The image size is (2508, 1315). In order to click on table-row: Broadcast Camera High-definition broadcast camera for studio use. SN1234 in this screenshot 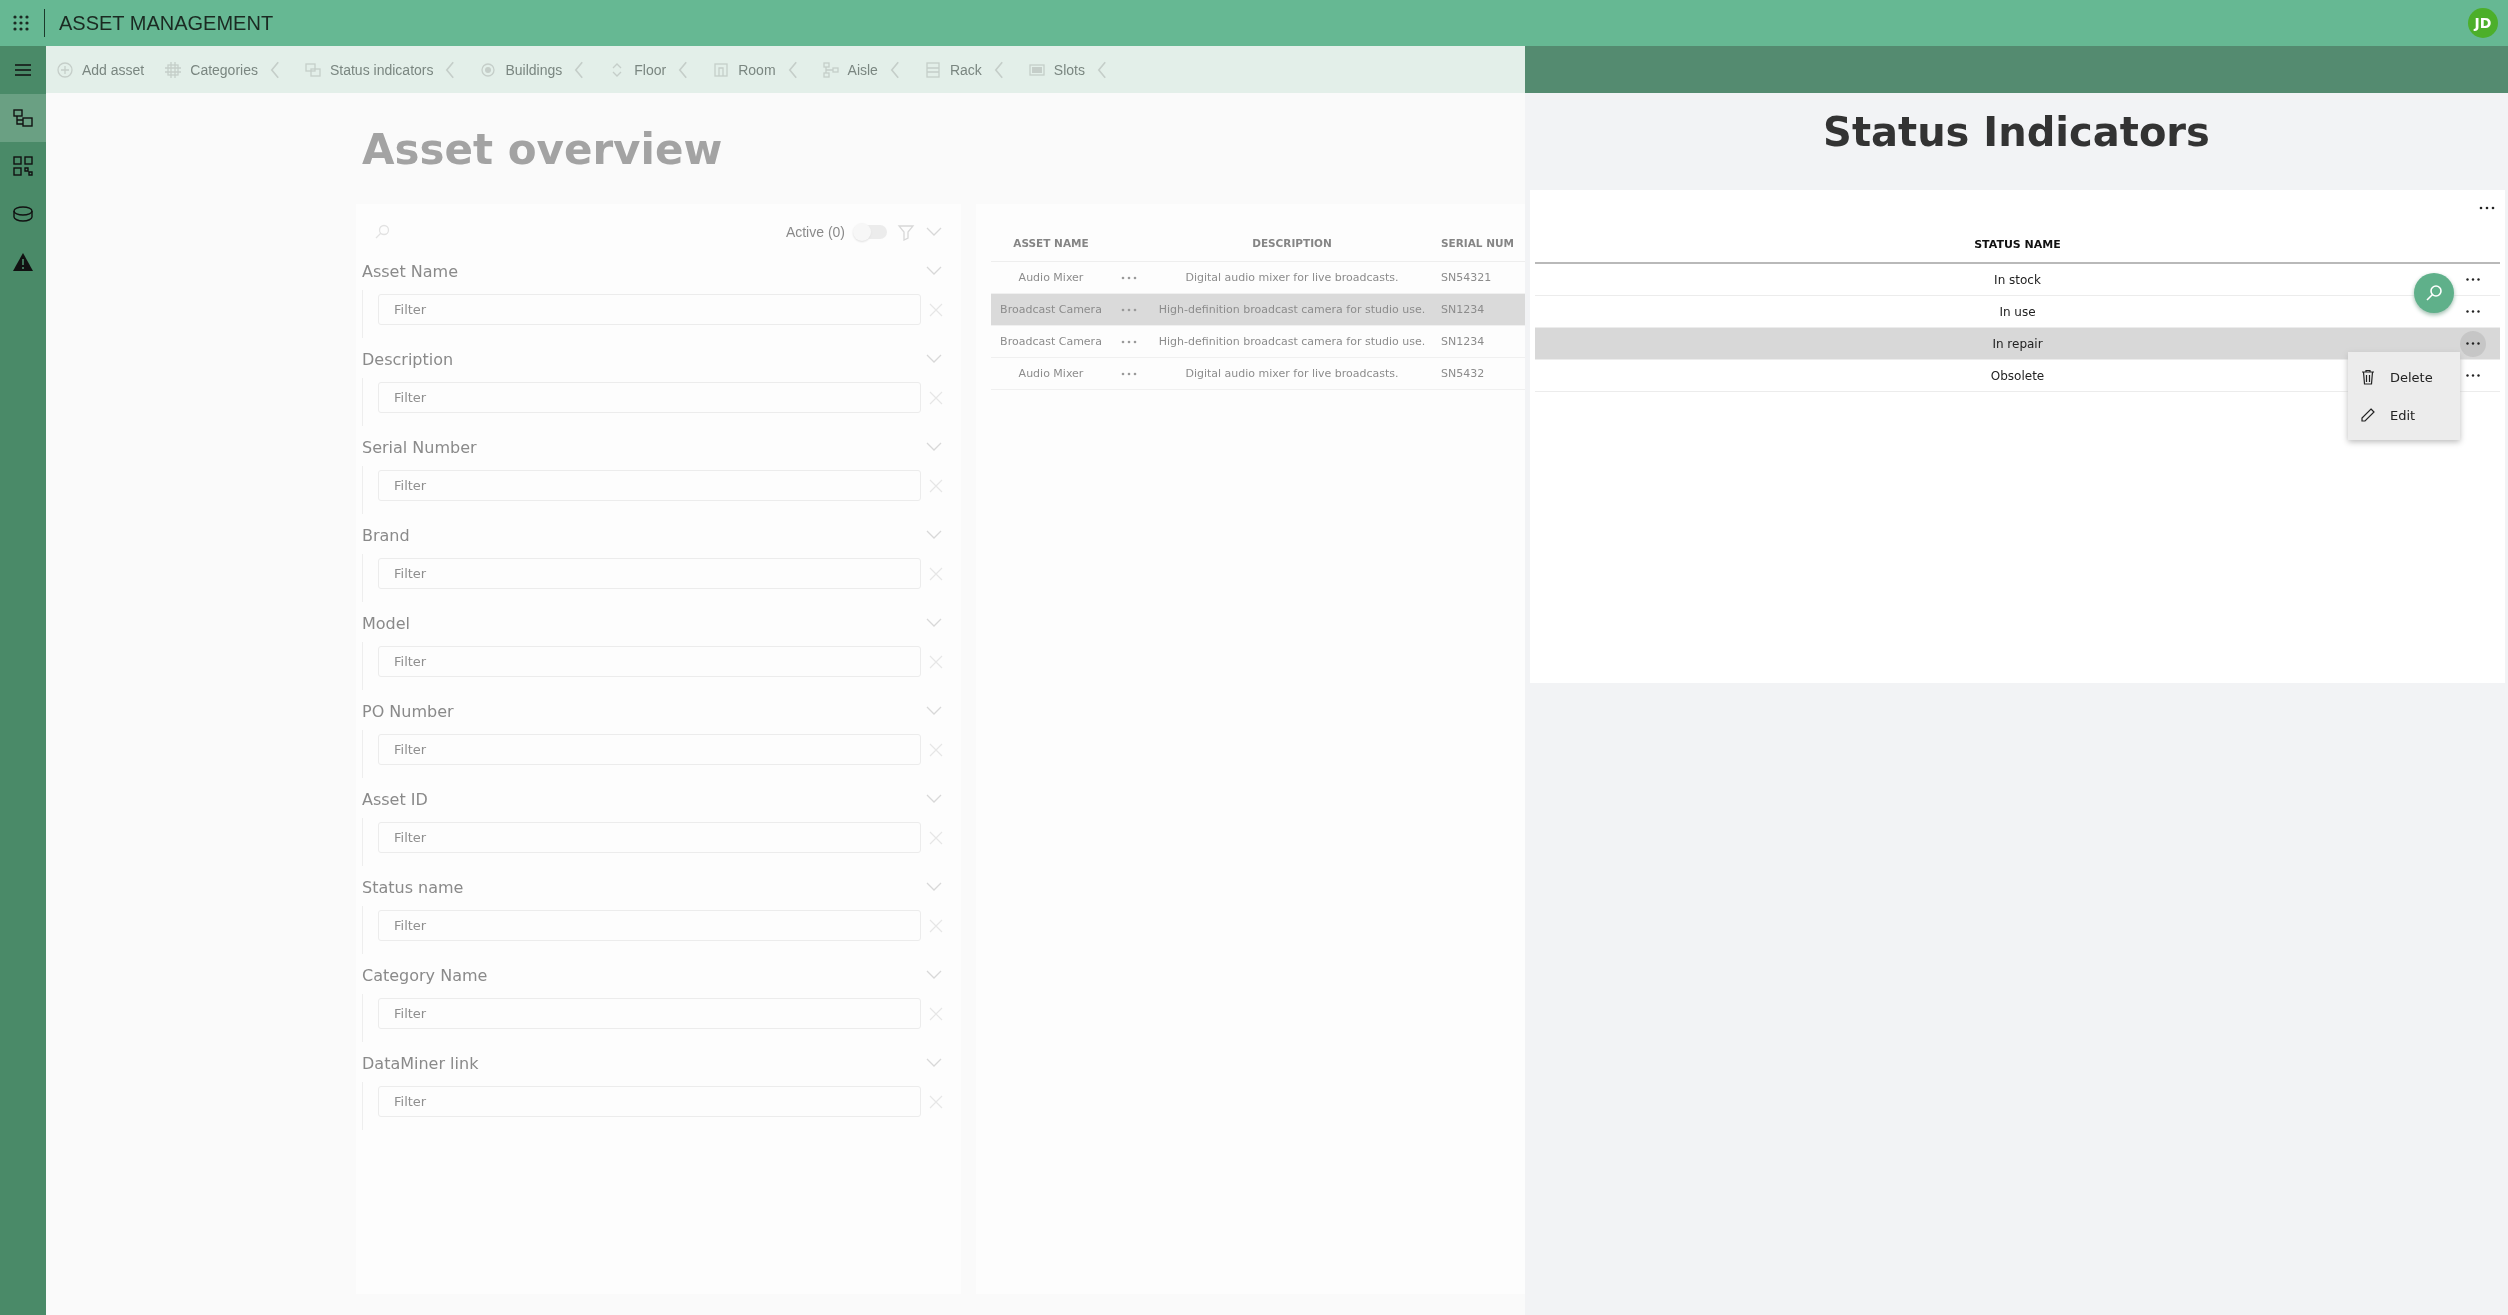, I will do `click(1258, 310)`.